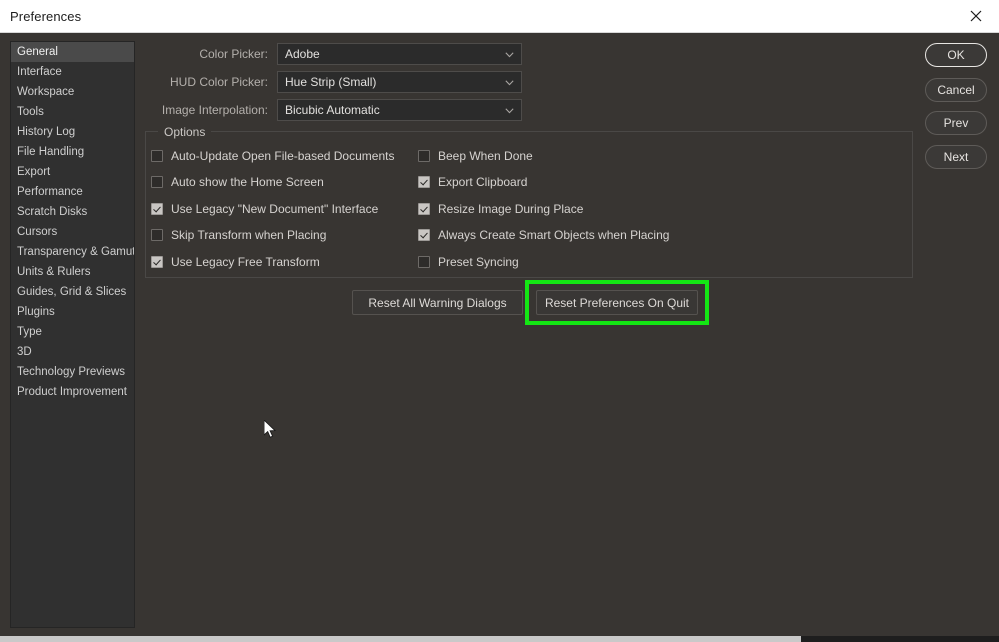  What do you see at coordinates (245, 262) in the screenshot?
I see `checkbox-label: Use Legacy Free Transform` at bounding box center [245, 262].